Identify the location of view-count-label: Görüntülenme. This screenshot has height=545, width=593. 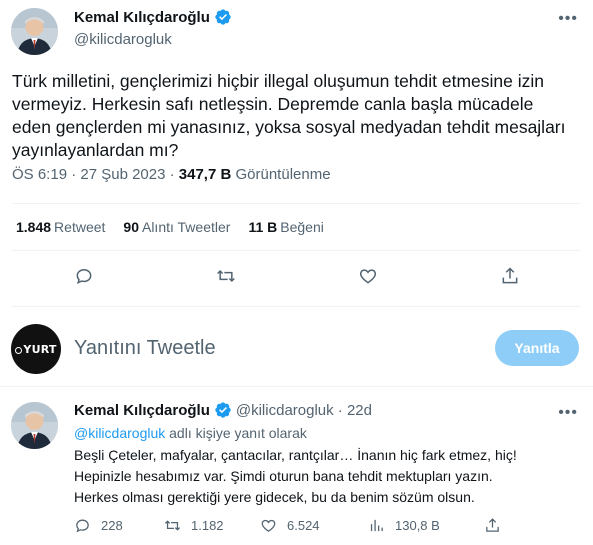
(281, 174).